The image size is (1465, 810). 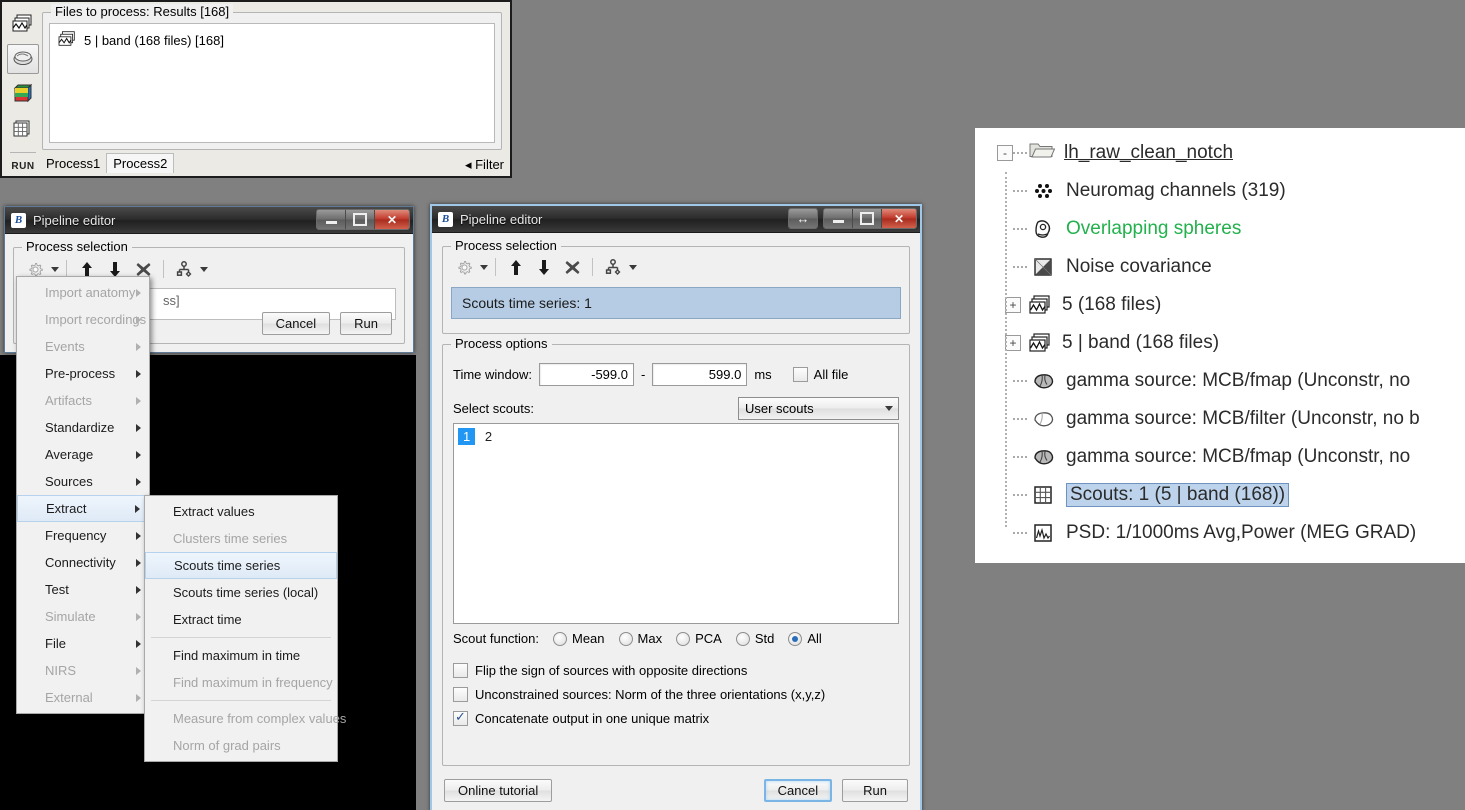 I want to click on time-start-input: -599.0, so click(x=586, y=374).